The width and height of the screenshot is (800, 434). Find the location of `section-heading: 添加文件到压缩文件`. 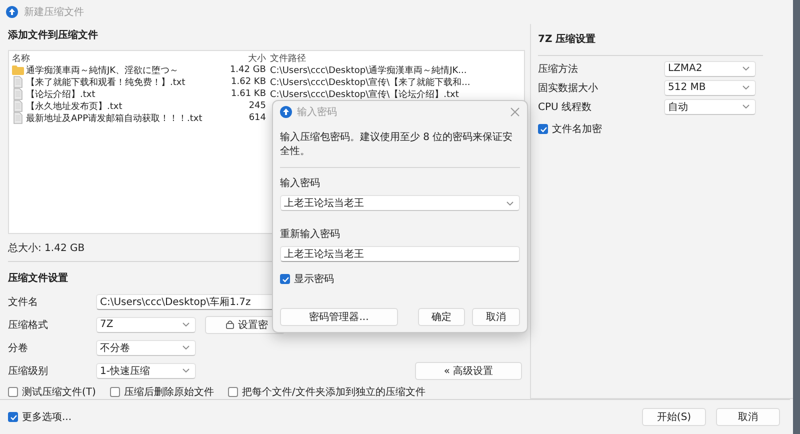

section-heading: 添加文件到压缩文件 is located at coordinates (53, 35).